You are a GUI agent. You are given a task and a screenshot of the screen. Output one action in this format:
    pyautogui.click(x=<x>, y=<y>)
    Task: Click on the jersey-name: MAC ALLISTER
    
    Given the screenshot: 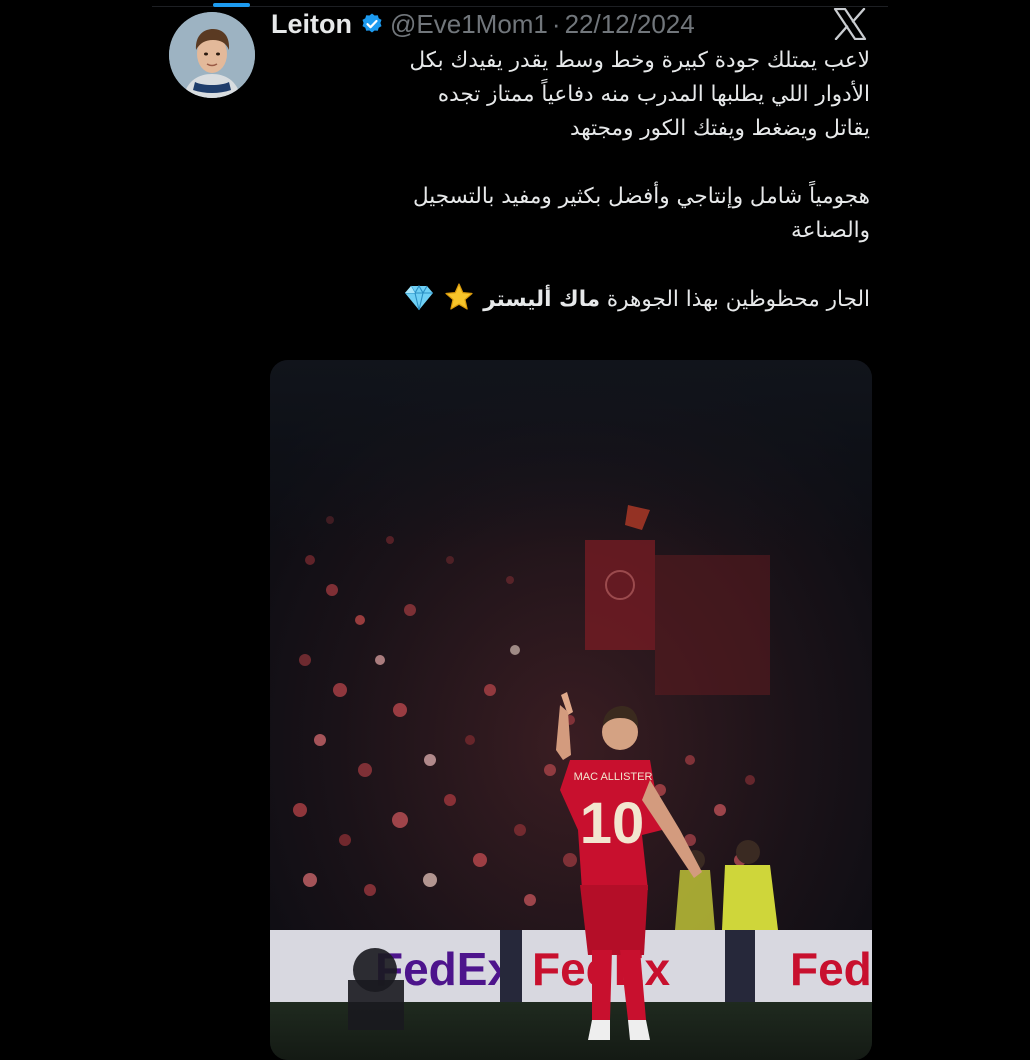 What is the action you would take?
    pyautogui.click(x=613, y=777)
    